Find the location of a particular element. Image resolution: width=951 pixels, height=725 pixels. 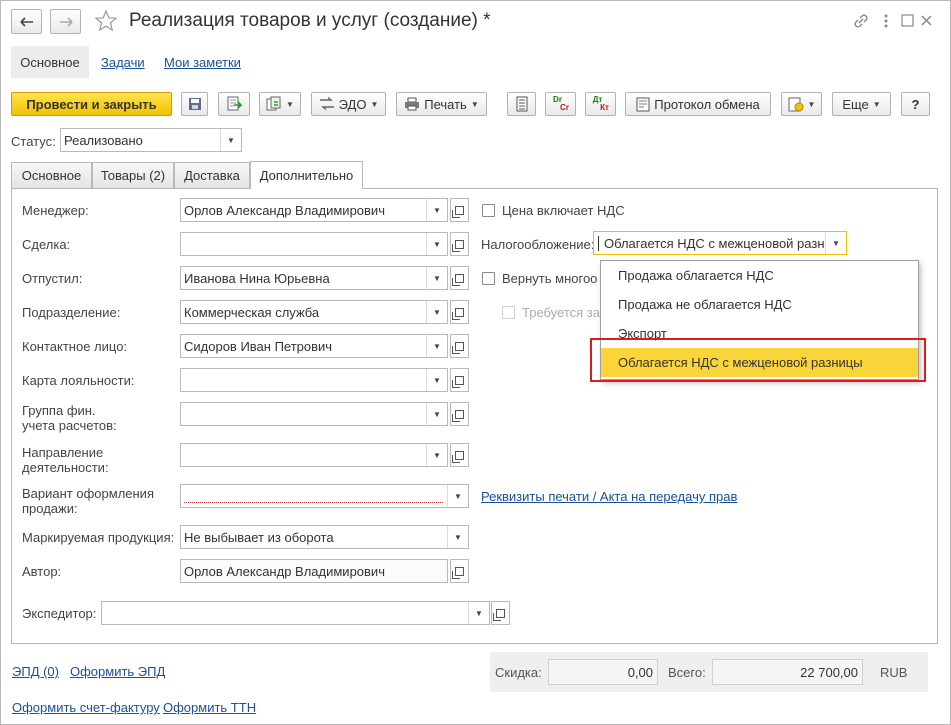

department-open-button is located at coordinates (459, 312).